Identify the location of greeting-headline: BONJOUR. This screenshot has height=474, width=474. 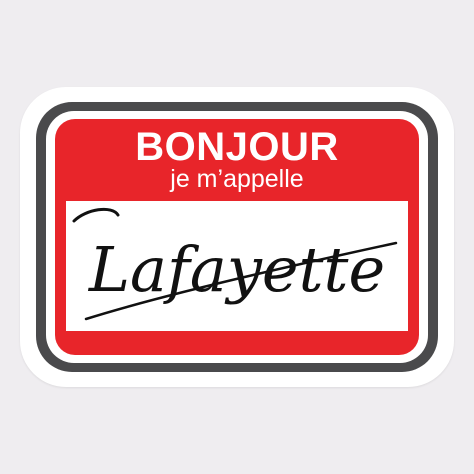
(237, 147).